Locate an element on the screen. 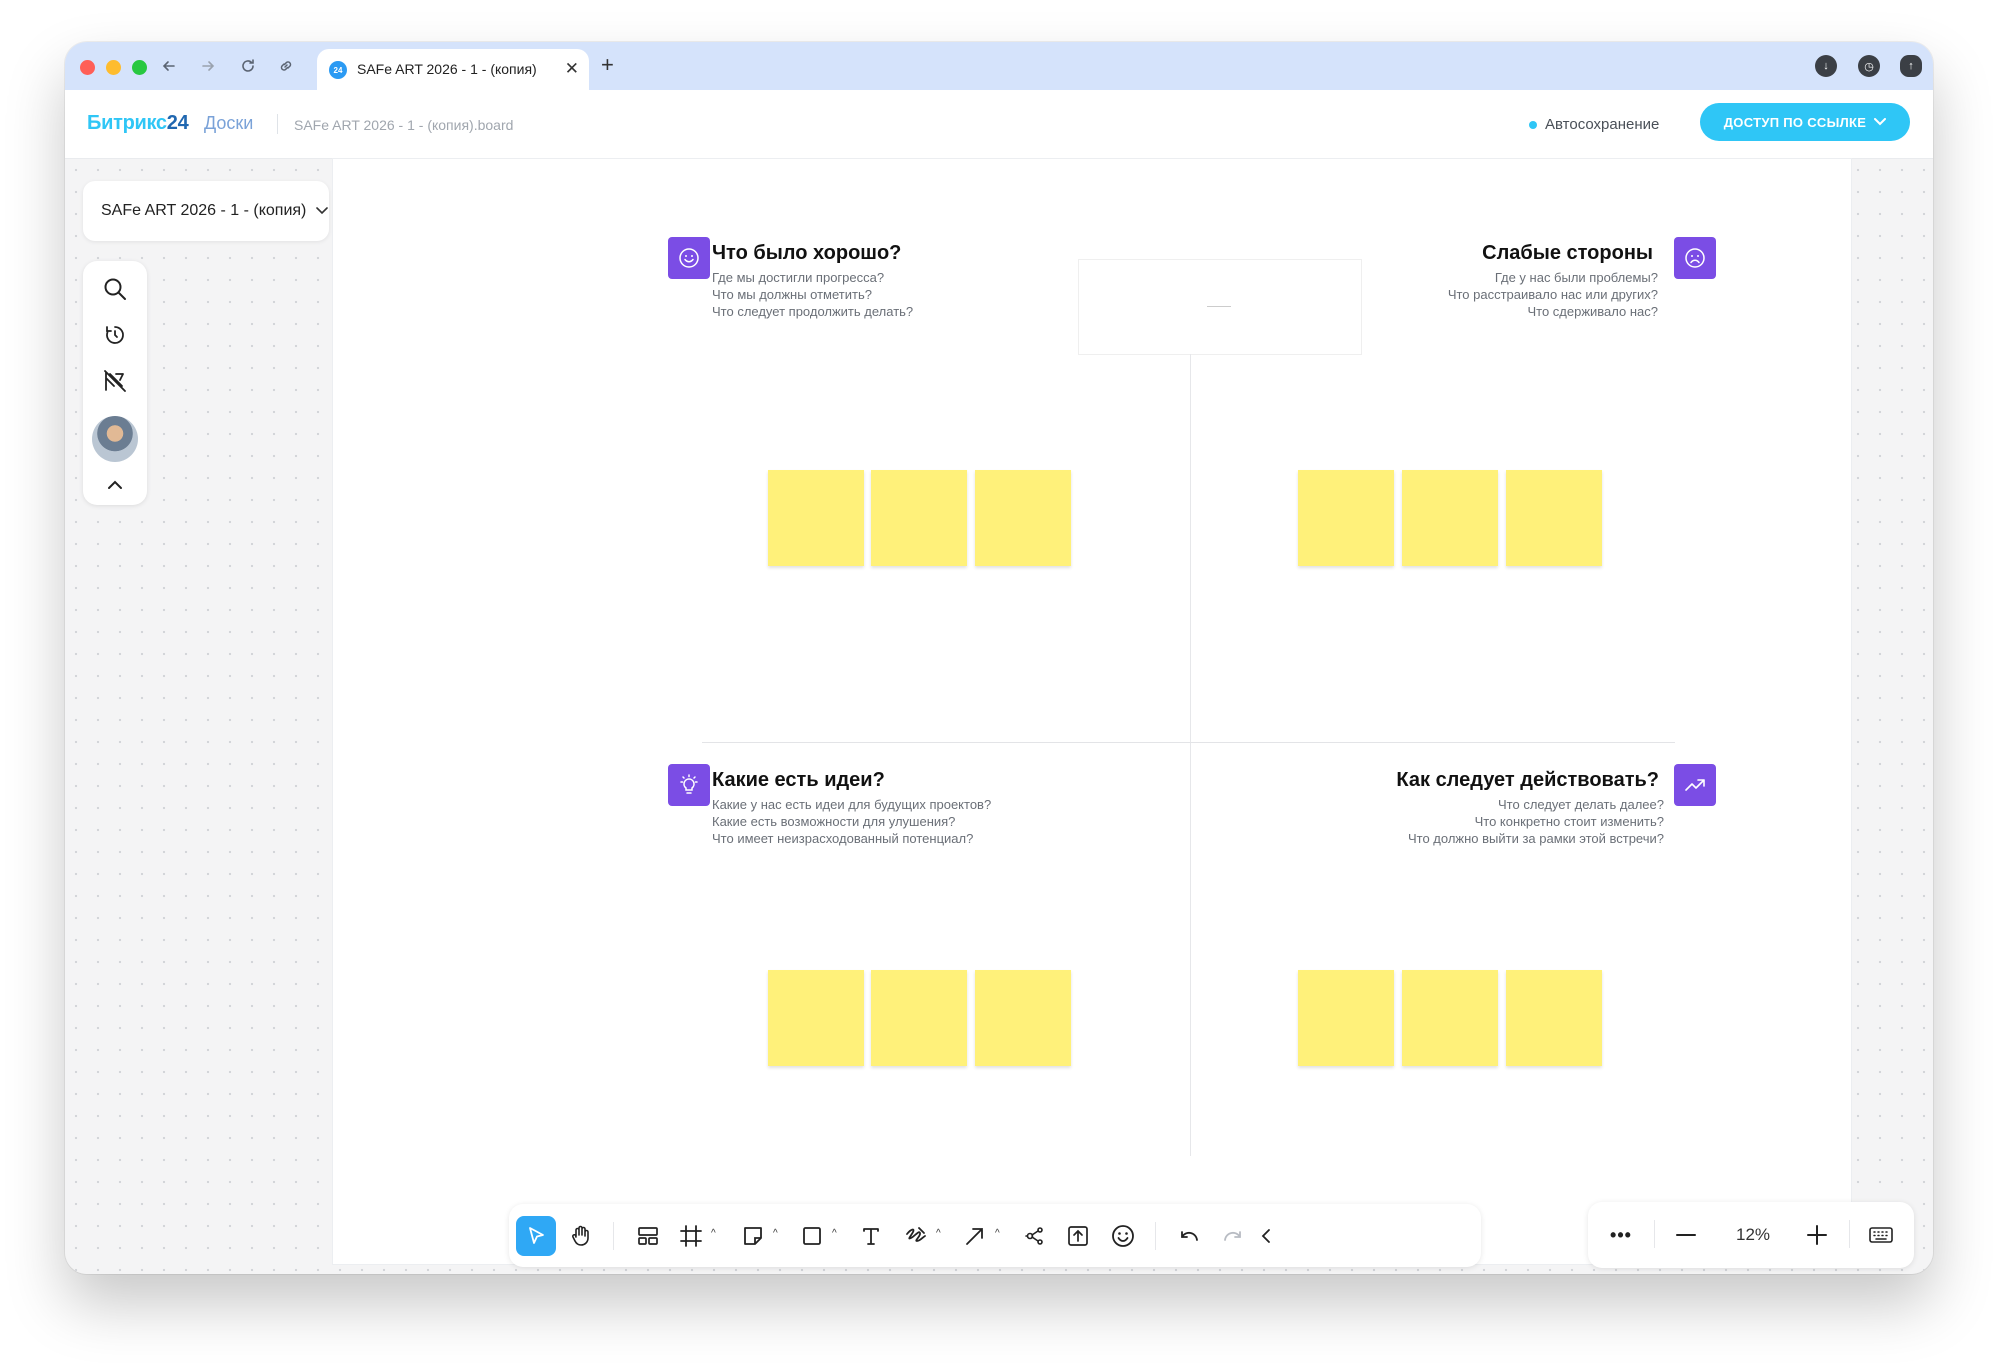 Image resolution: width=1999 pixels, height=1363 pixels. header-divider is located at coordinates (277, 124).